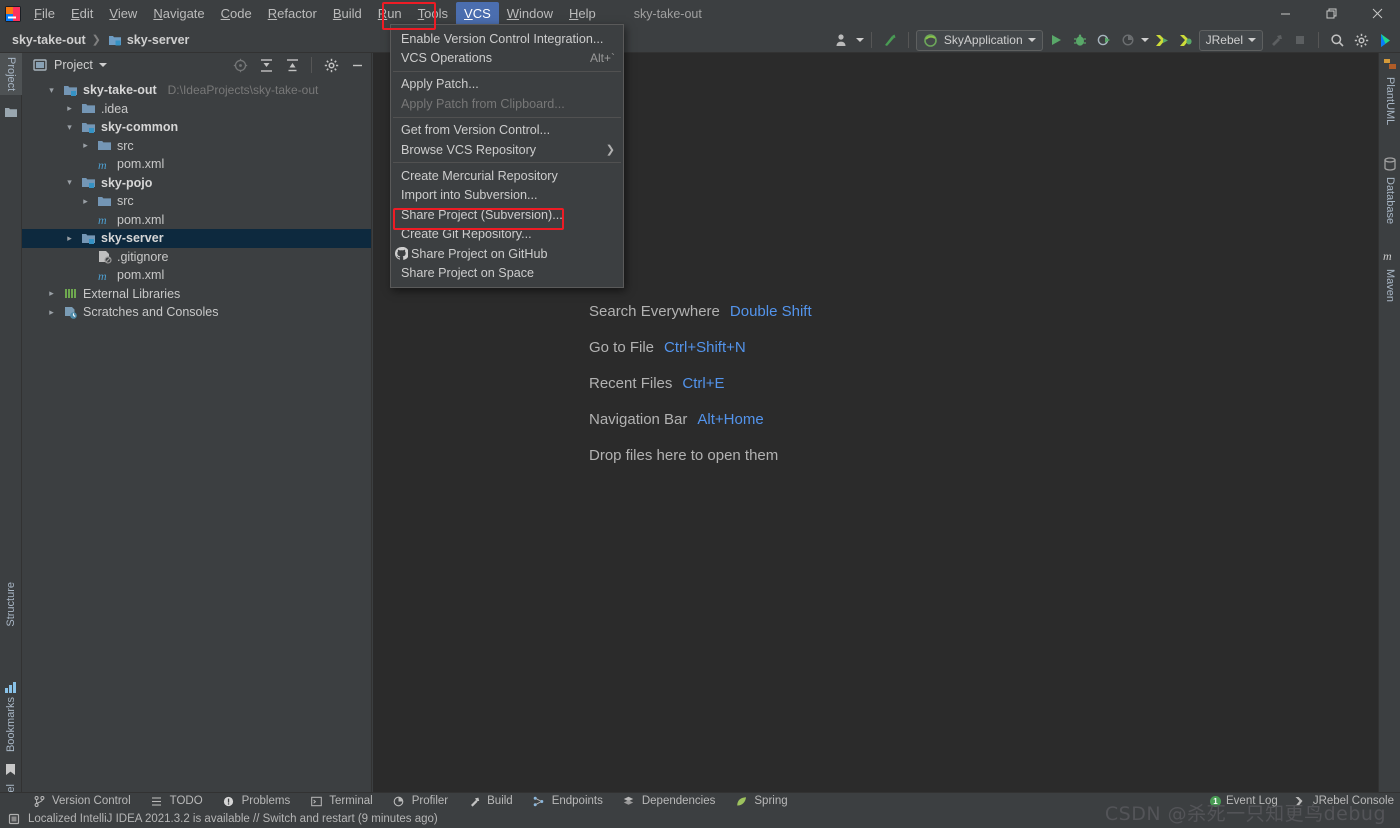 Image resolution: width=1400 pixels, height=828 pixels. I want to click on tree-row-idea: ▸ .idea, so click(196, 109).